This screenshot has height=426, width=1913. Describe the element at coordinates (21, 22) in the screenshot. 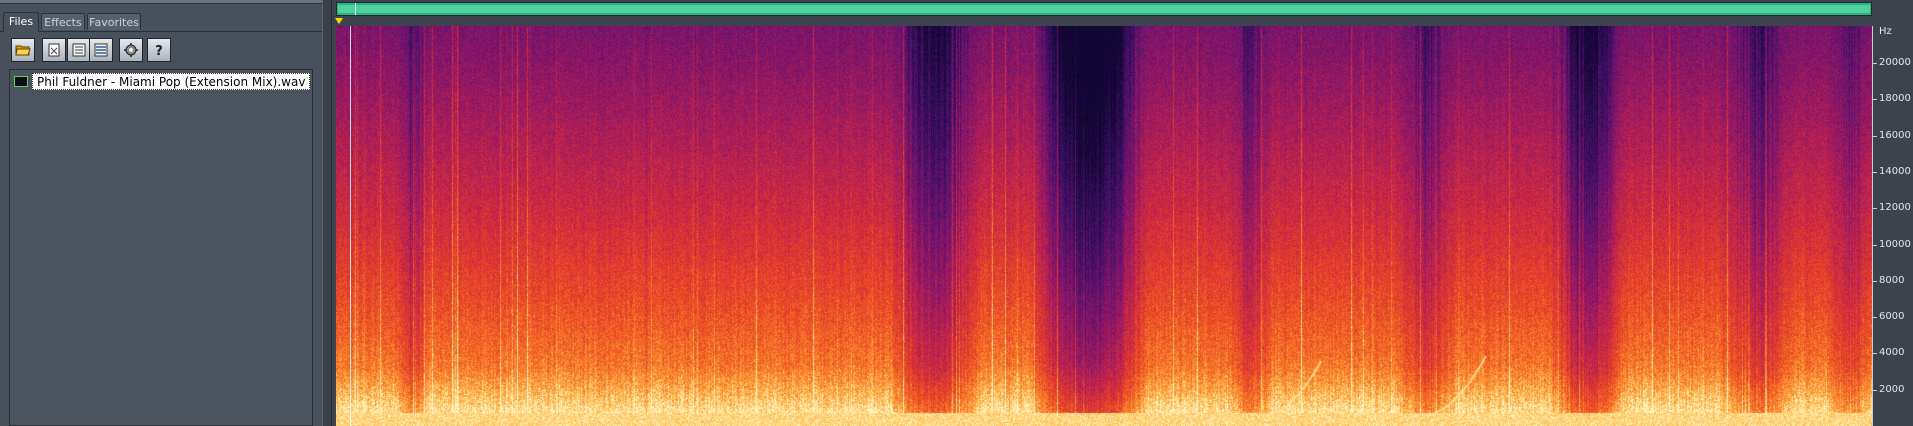

I see `tab-files: Files` at that location.